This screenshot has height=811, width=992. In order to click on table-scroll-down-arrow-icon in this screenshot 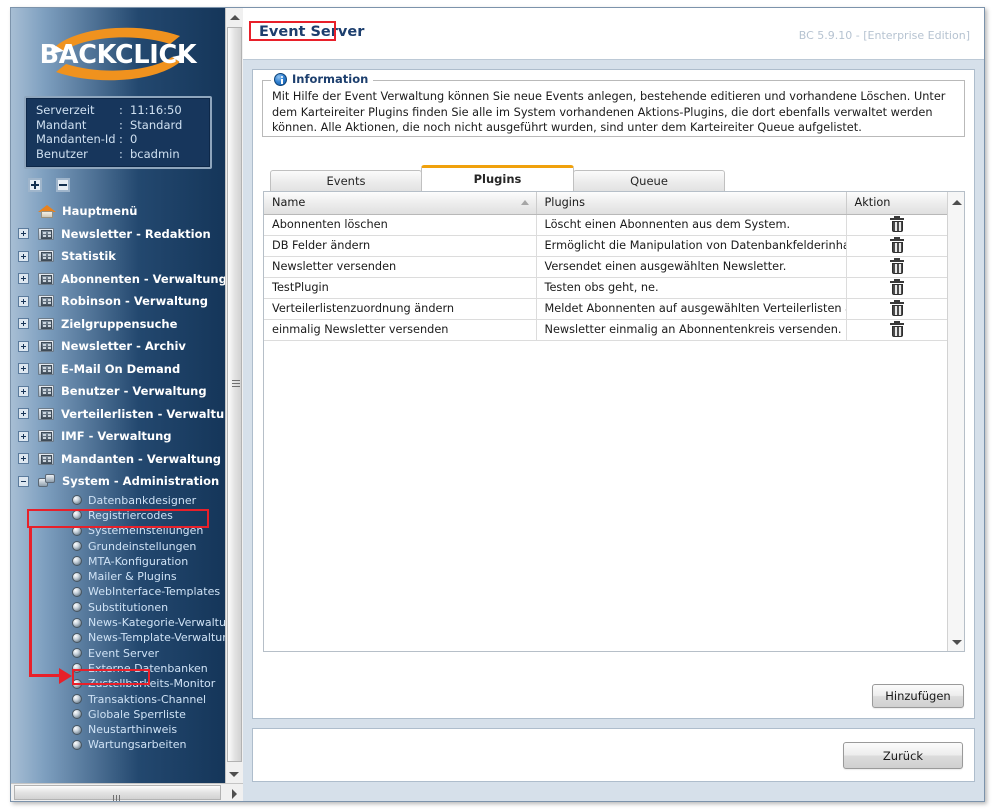, I will do `click(957, 642)`.